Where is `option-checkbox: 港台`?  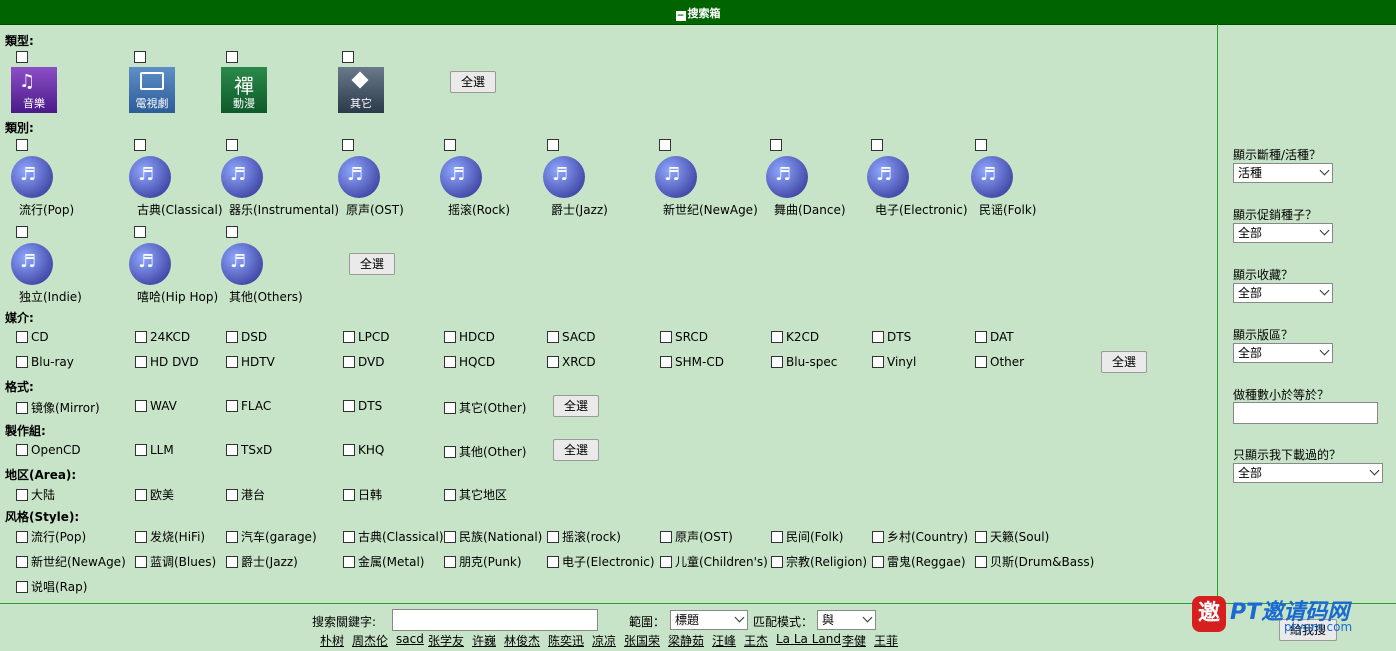
option-checkbox: 港台 is located at coordinates (245, 494).